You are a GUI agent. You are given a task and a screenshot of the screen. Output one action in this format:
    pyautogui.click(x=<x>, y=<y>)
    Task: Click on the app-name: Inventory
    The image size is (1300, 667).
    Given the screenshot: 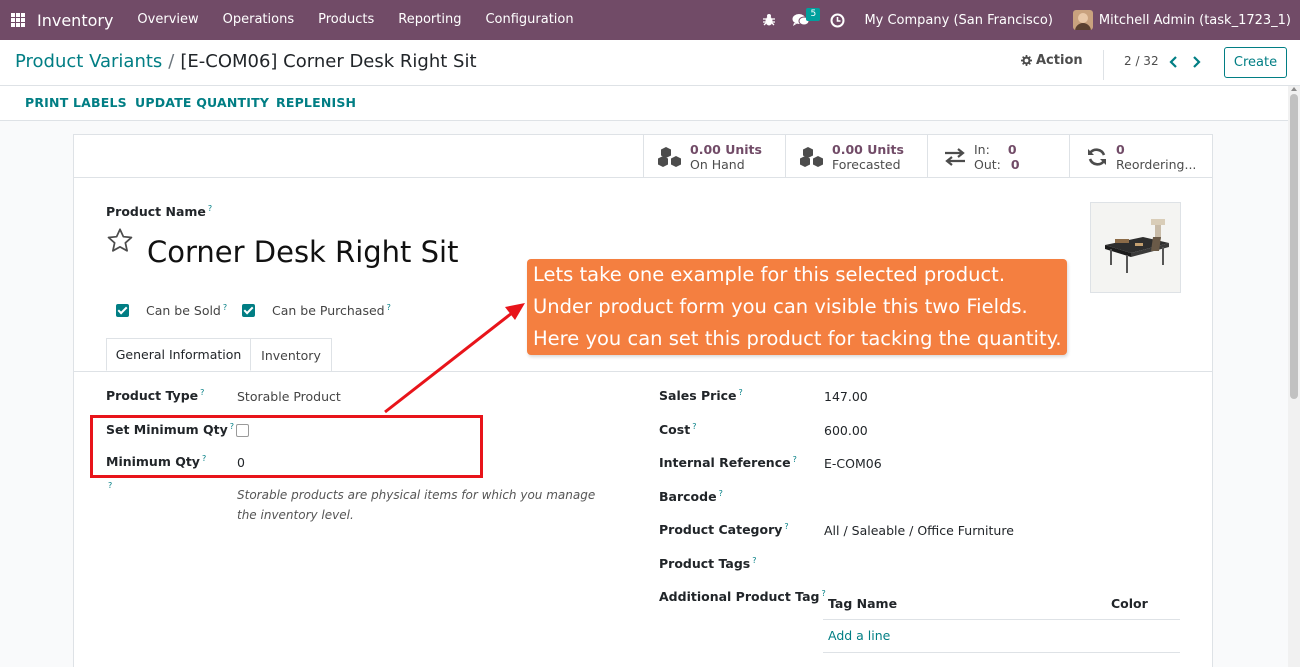 What is the action you would take?
    pyautogui.click(x=80, y=20)
    